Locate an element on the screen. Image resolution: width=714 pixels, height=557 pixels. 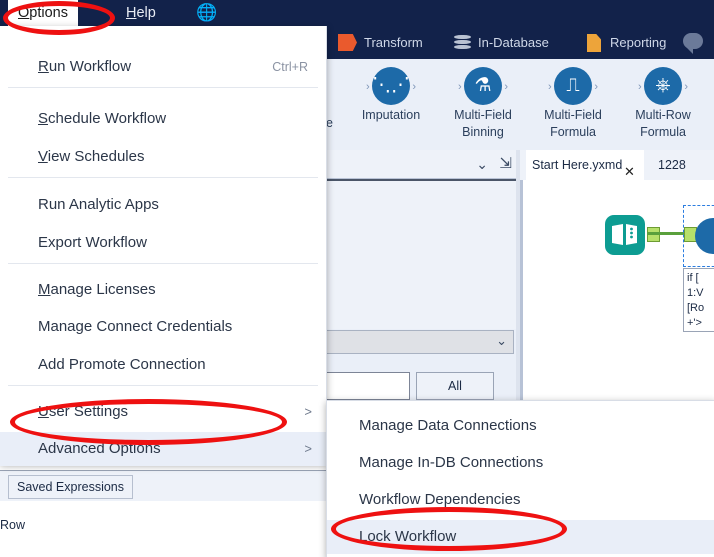
chevron-down-icon: ⌄ is located at coordinates (482, 164).